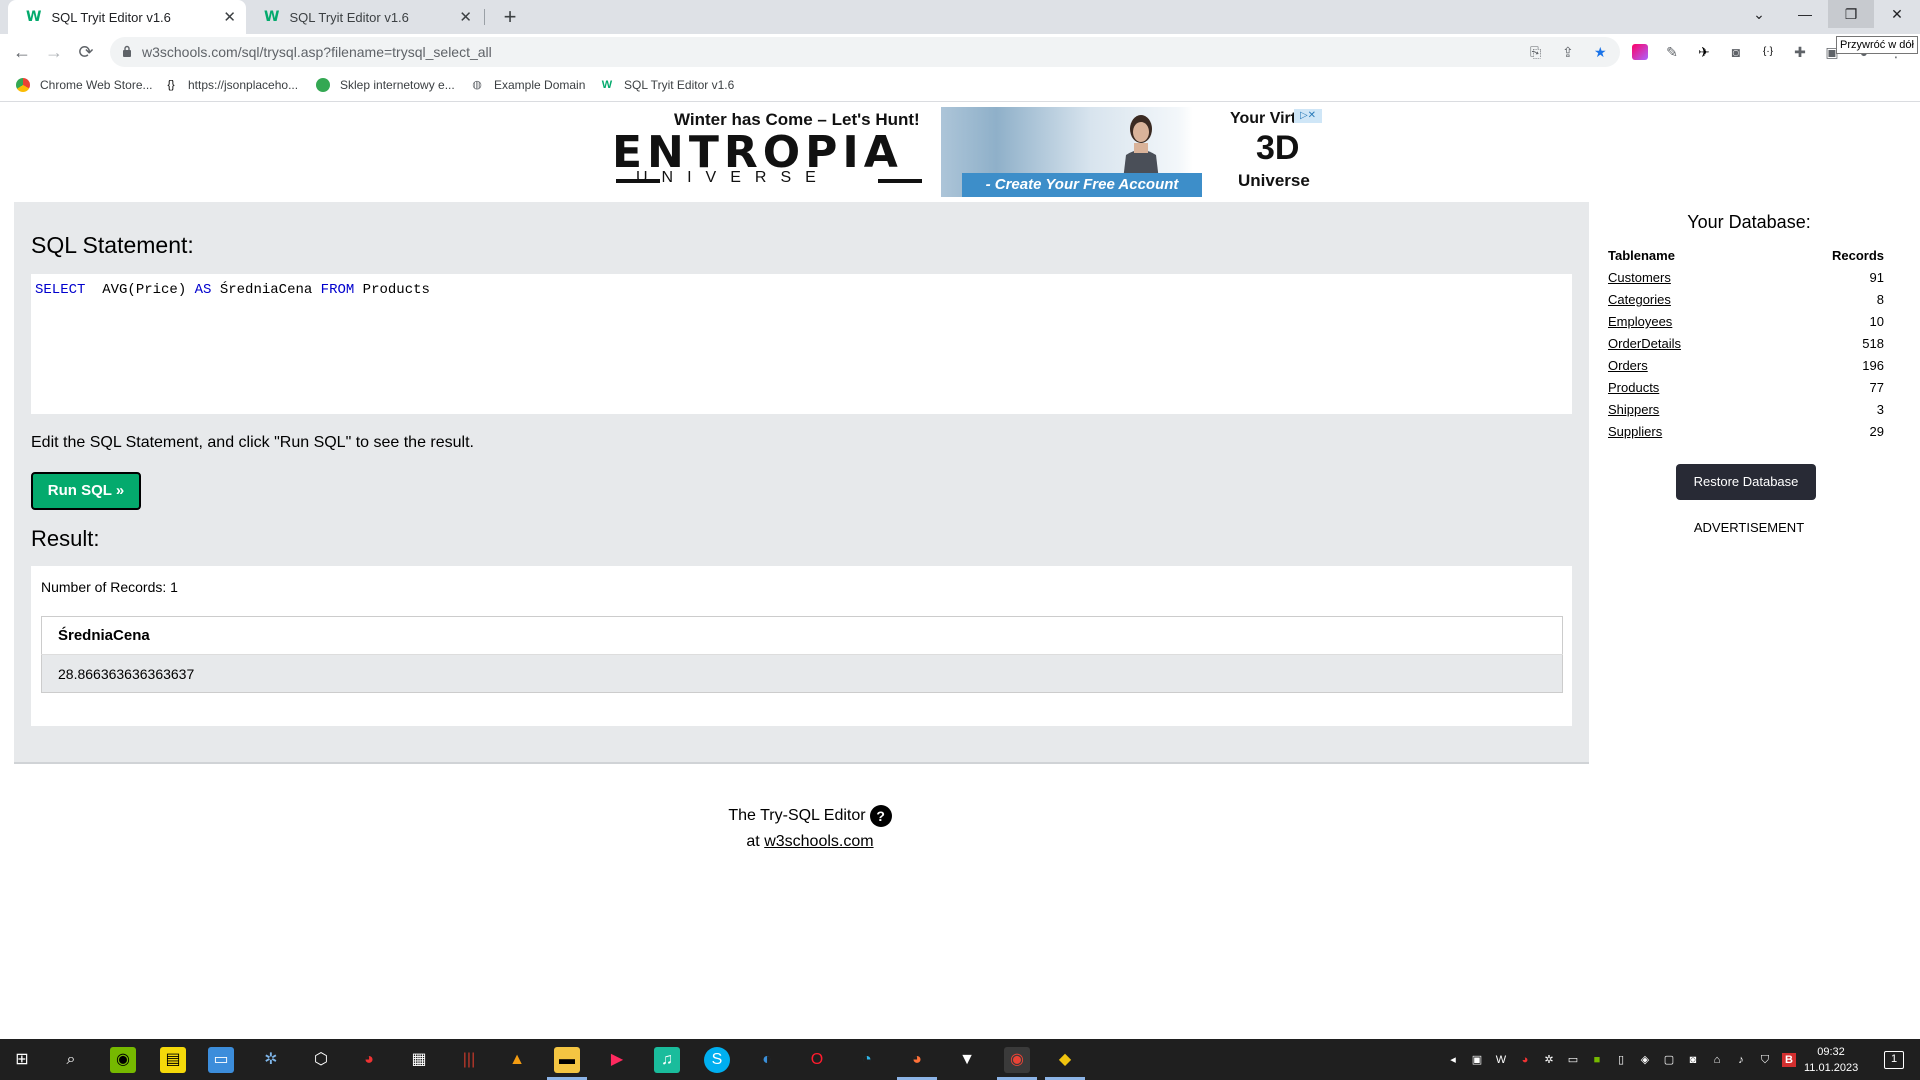 The height and width of the screenshot is (1080, 1920). Describe the element at coordinates (419, 1060) in the screenshot. I see `calculator-icon: ▦` at that location.